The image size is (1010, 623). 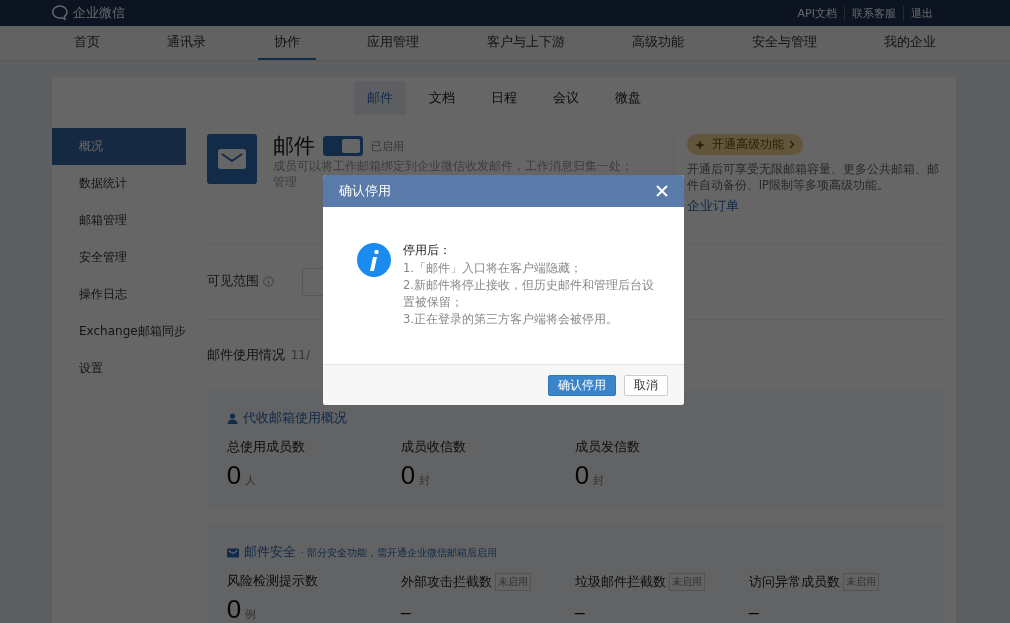 I want to click on top-link: 退出, so click(x=921, y=13).